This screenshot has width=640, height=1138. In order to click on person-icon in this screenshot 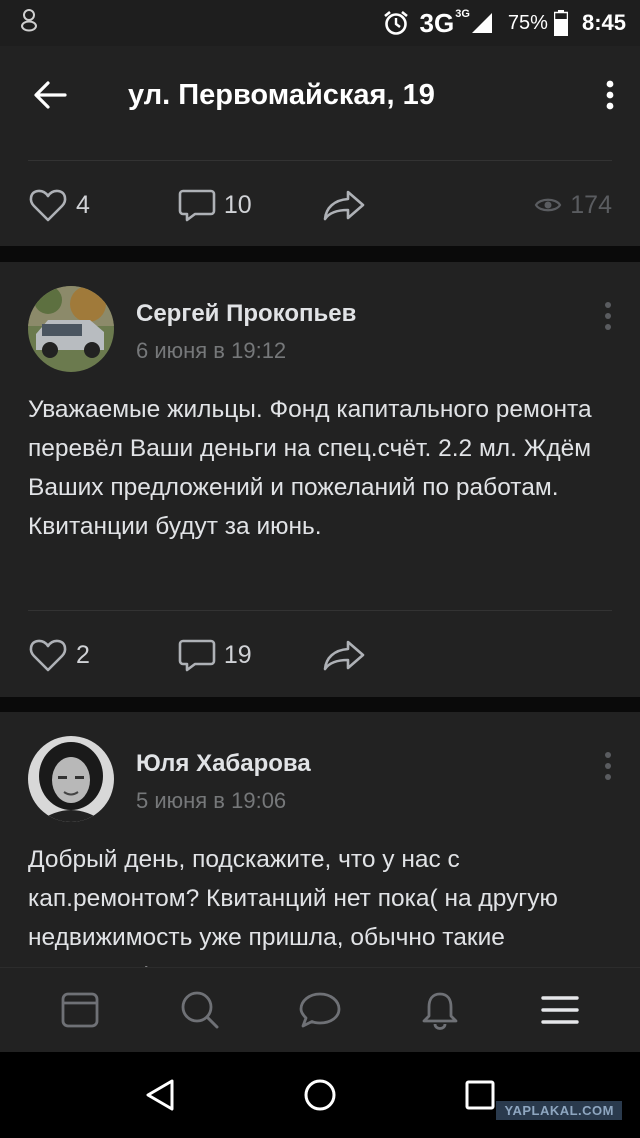, I will do `click(29, 23)`.